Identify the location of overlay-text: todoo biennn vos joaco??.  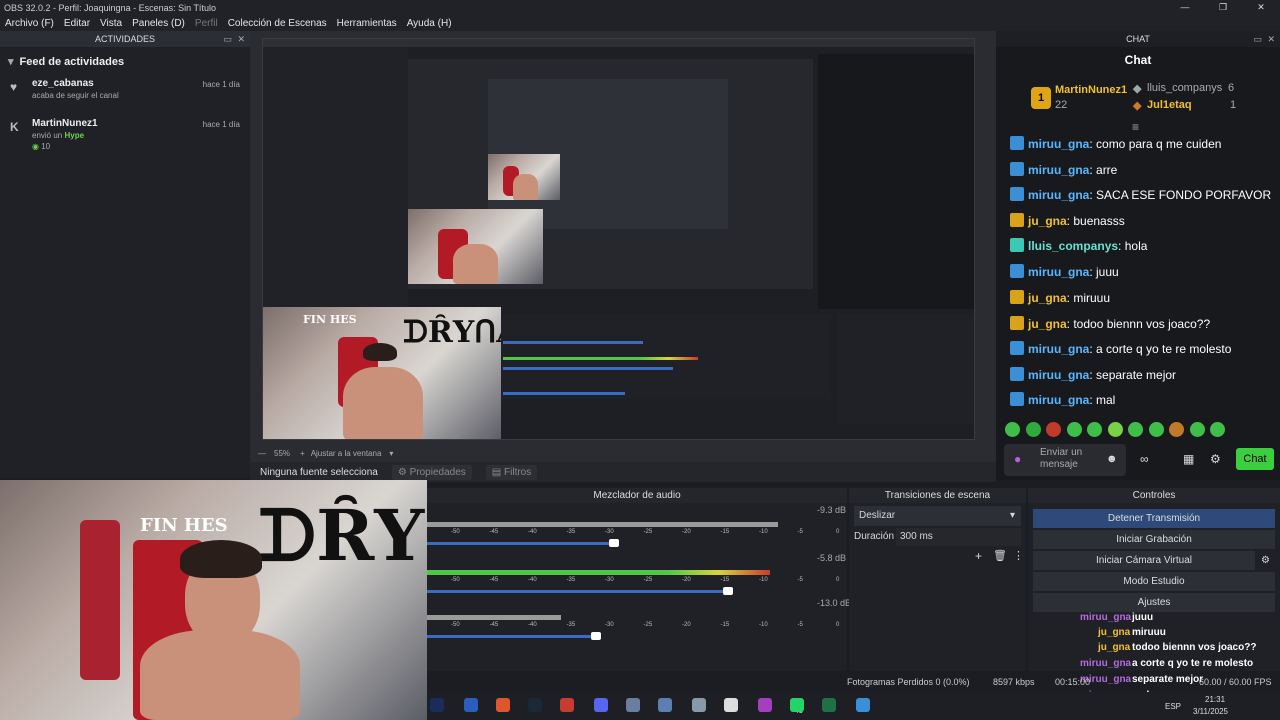
(1194, 647).